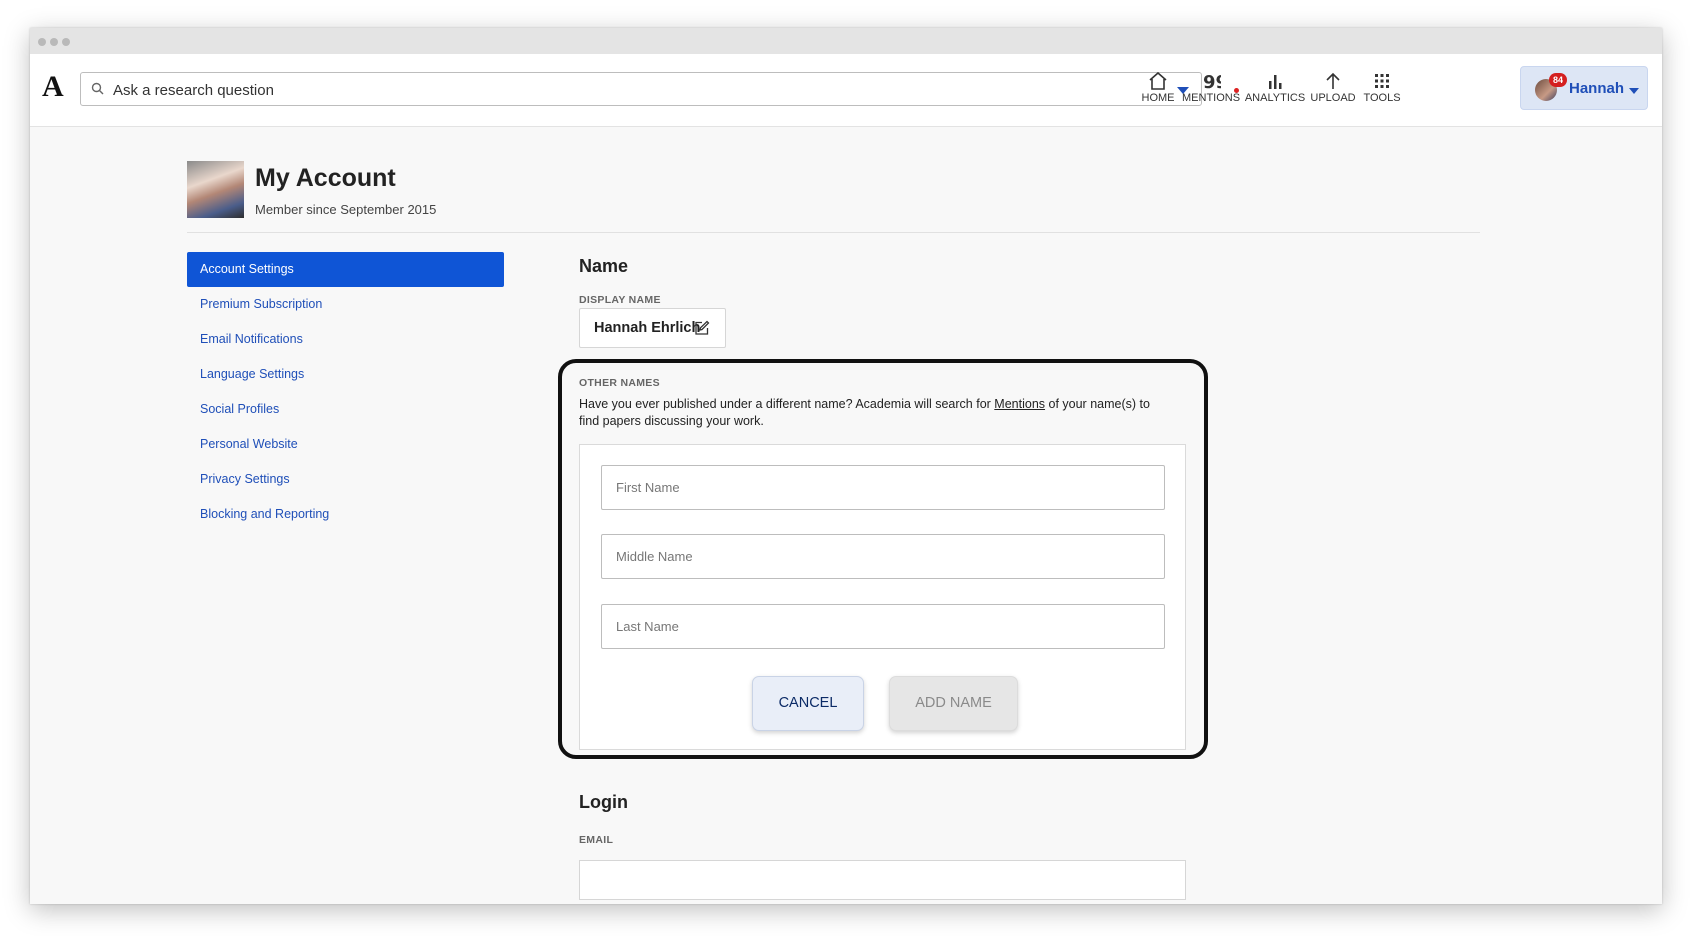 Image resolution: width=1691 pixels, height=936 pixels. What do you see at coordinates (1019, 404) in the screenshot?
I see `mentions-link: Mentions` at bounding box center [1019, 404].